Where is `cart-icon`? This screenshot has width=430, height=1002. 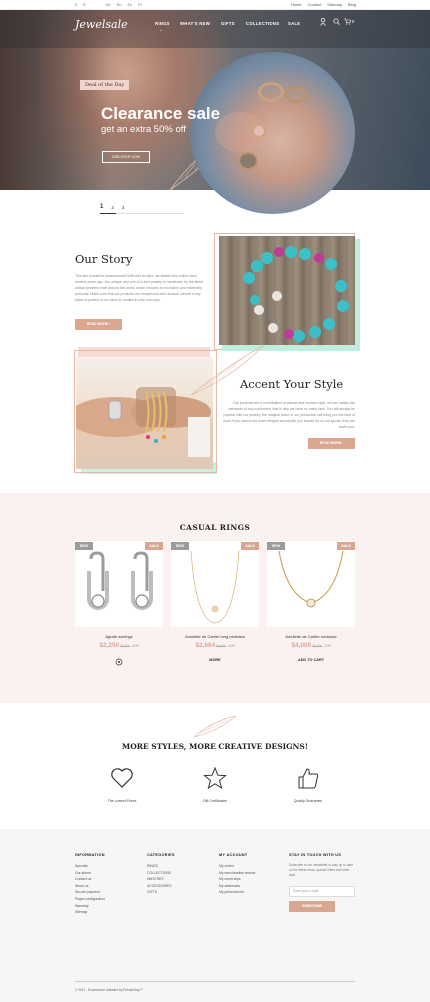 cart-icon is located at coordinates (347, 21).